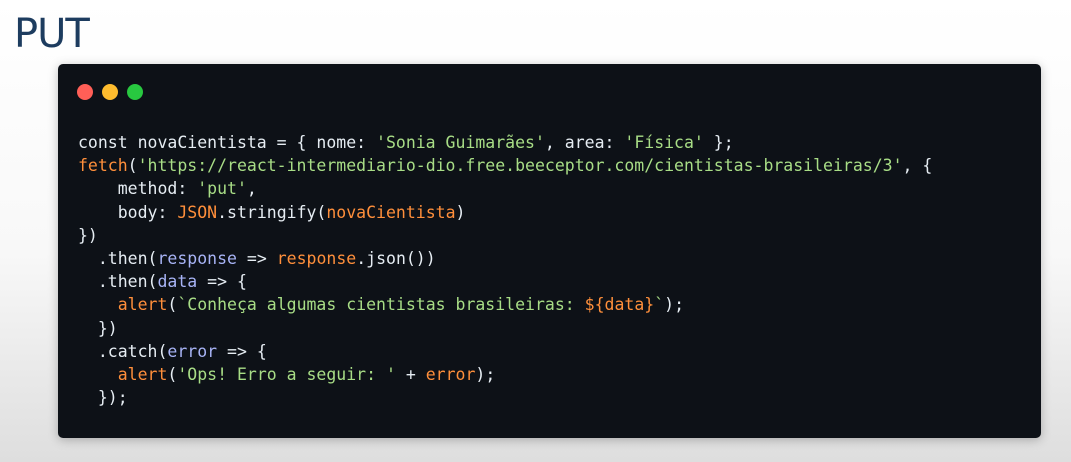  What do you see at coordinates (584, 142) in the screenshot?
I see `code-token: , area:` at bounding box center [584, 142].